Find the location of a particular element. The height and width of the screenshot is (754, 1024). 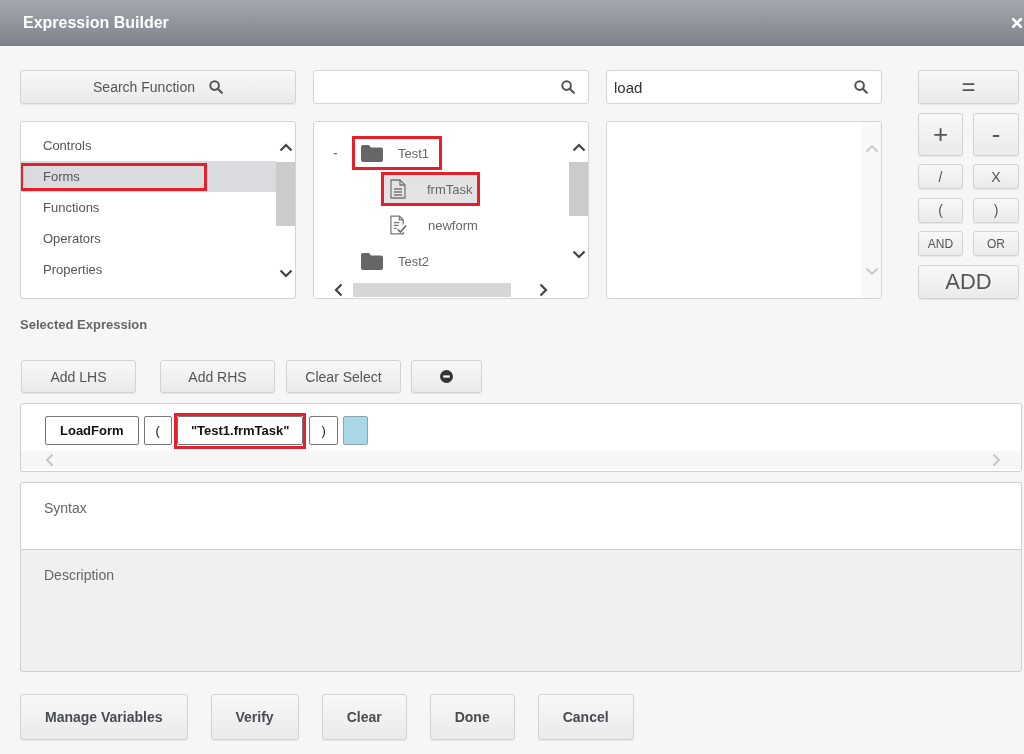

footer-button: Verify is located at coordinates (254, 717).